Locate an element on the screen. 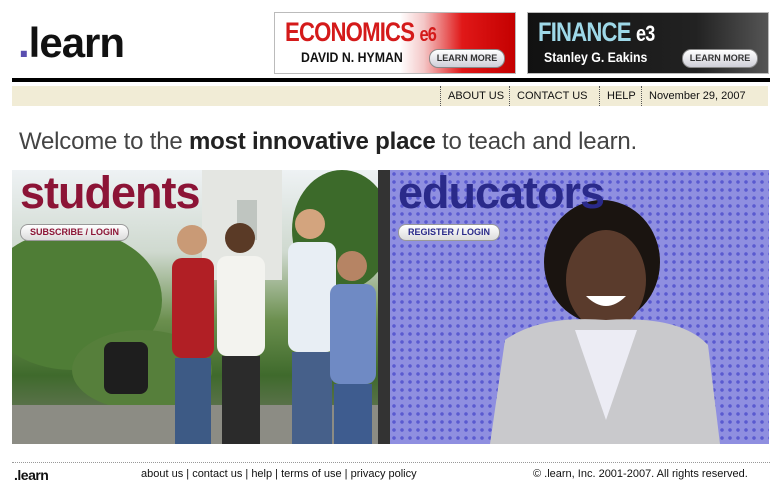 The width and height of the screenshot is (782, 492). finance-ad-title: FINANCE e3 is located at coordinates (596, 32).